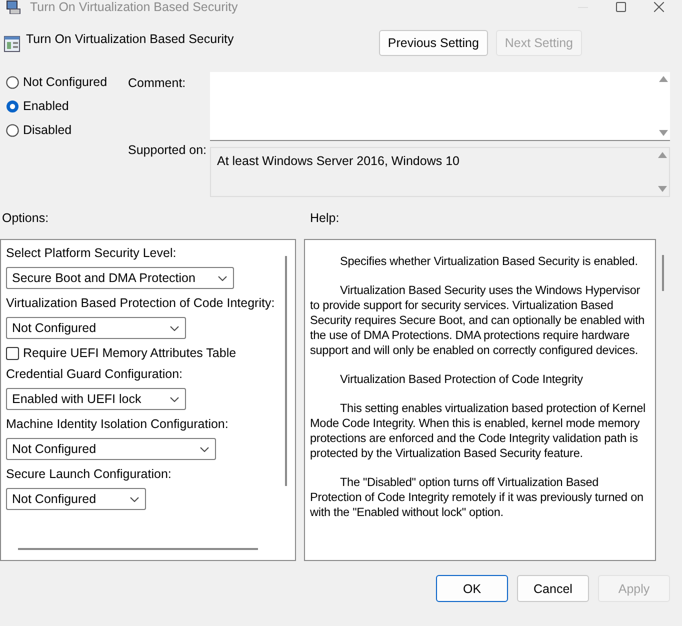 The width and height of the screenshot is (682, 626). Describe the element at coordinates (57, 82) in the screenshot. I see `state-radio-button: Not Configured` at that location.